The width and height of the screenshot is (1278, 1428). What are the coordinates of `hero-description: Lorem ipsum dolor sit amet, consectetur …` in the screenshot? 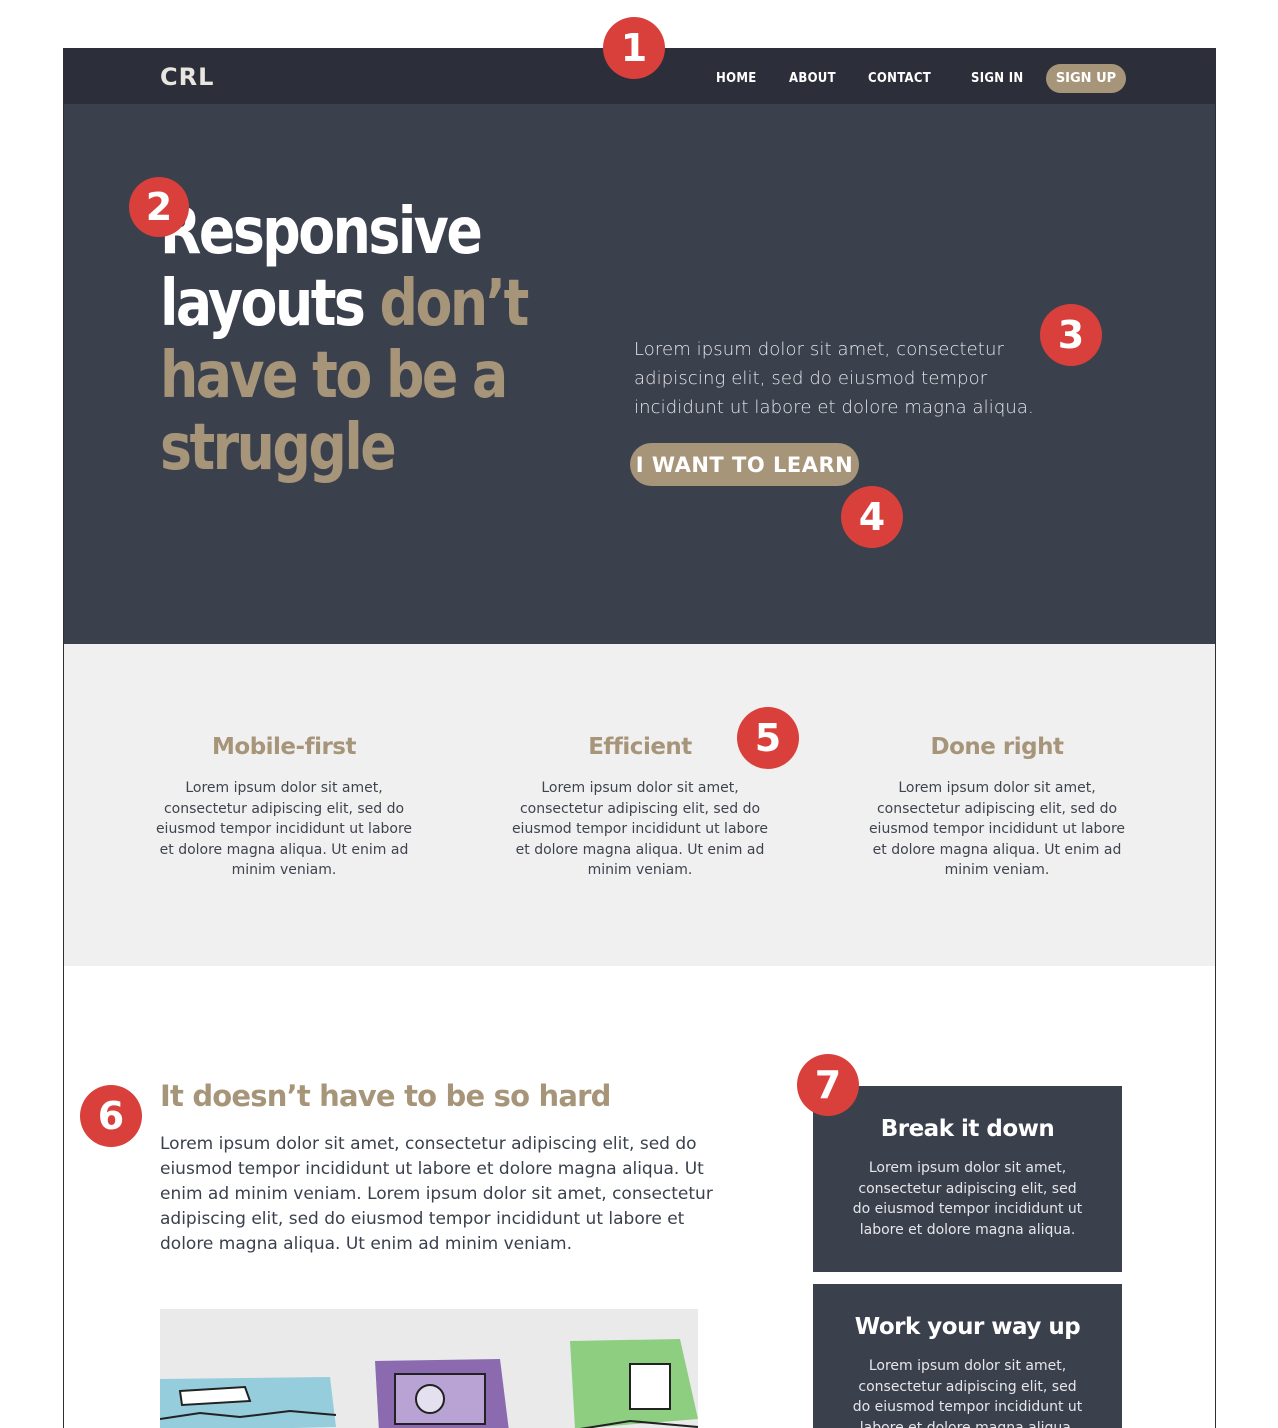 It's located at (834, 378).